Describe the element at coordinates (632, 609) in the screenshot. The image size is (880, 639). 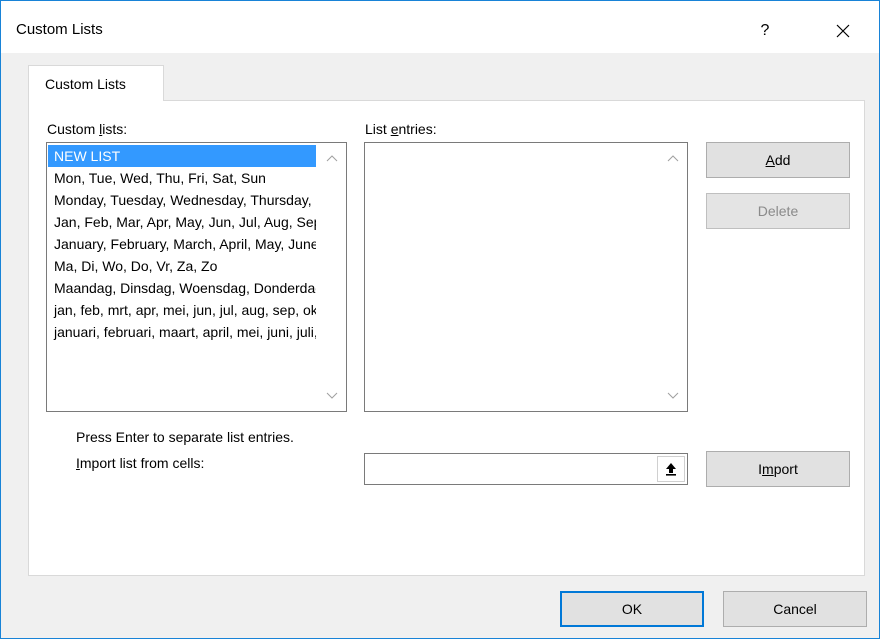
I see `ok-button: OK` at that location.